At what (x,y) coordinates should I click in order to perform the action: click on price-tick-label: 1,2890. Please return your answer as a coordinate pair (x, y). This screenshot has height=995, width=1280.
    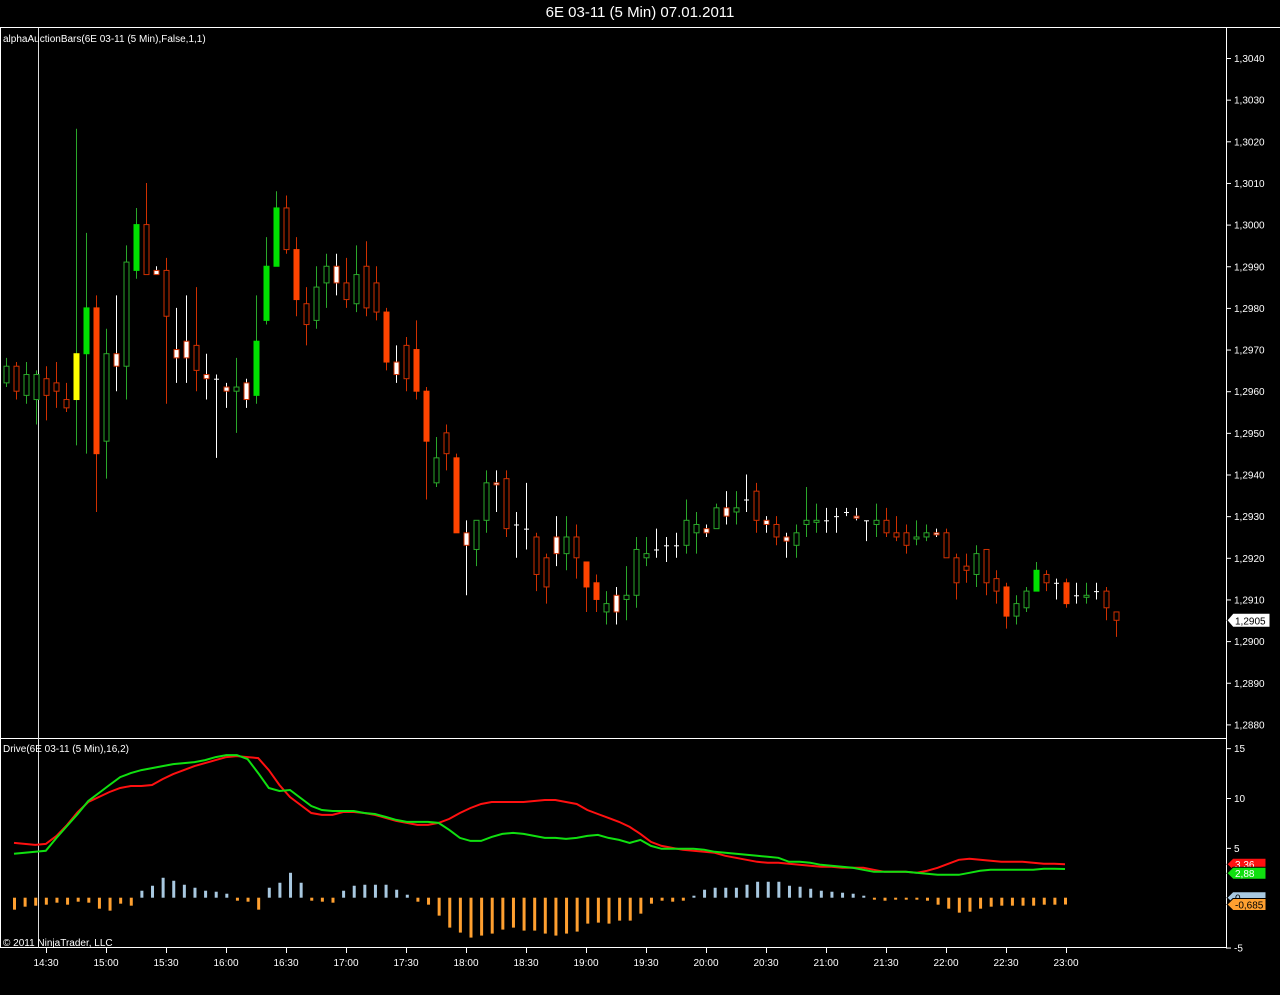
    Looking at the image, I should click on (1249, 684).